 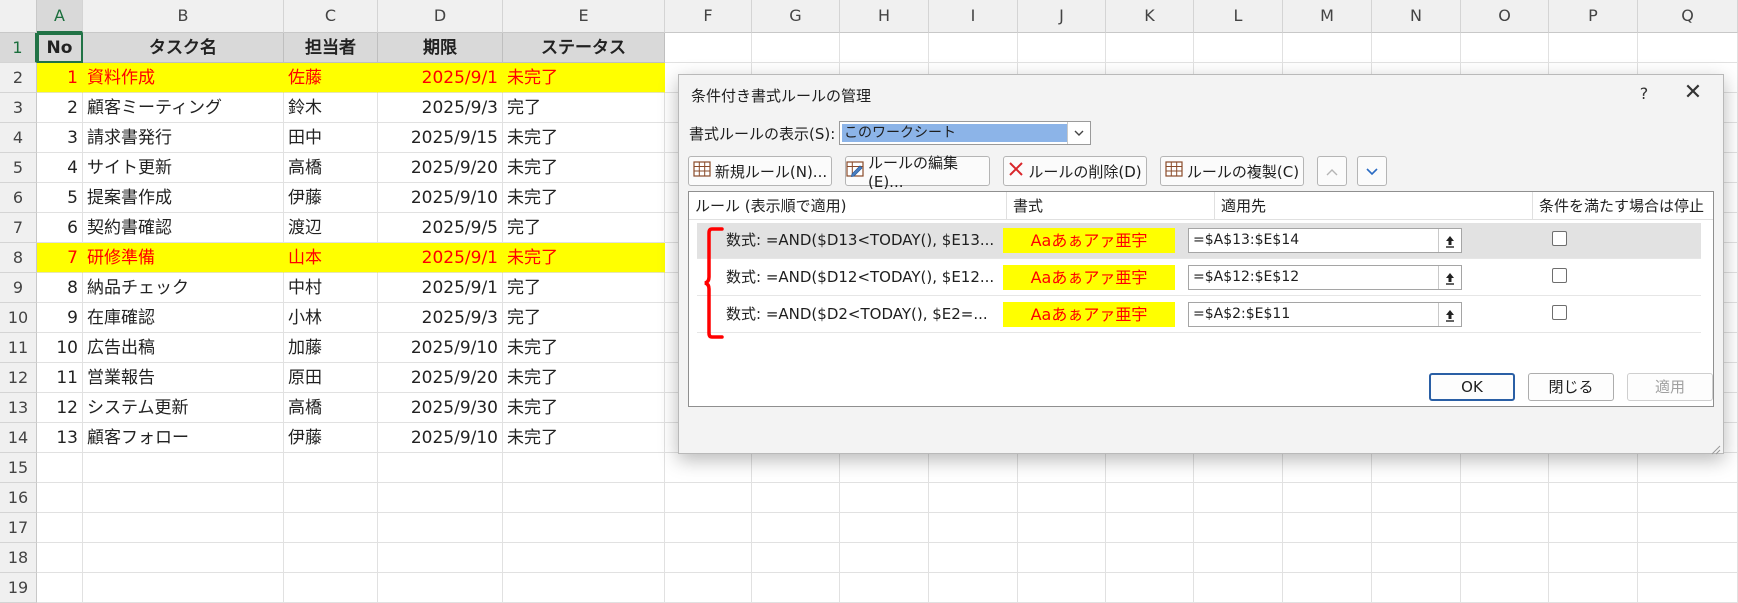 I want to click on column-header: C, so click(x=331, y=16).